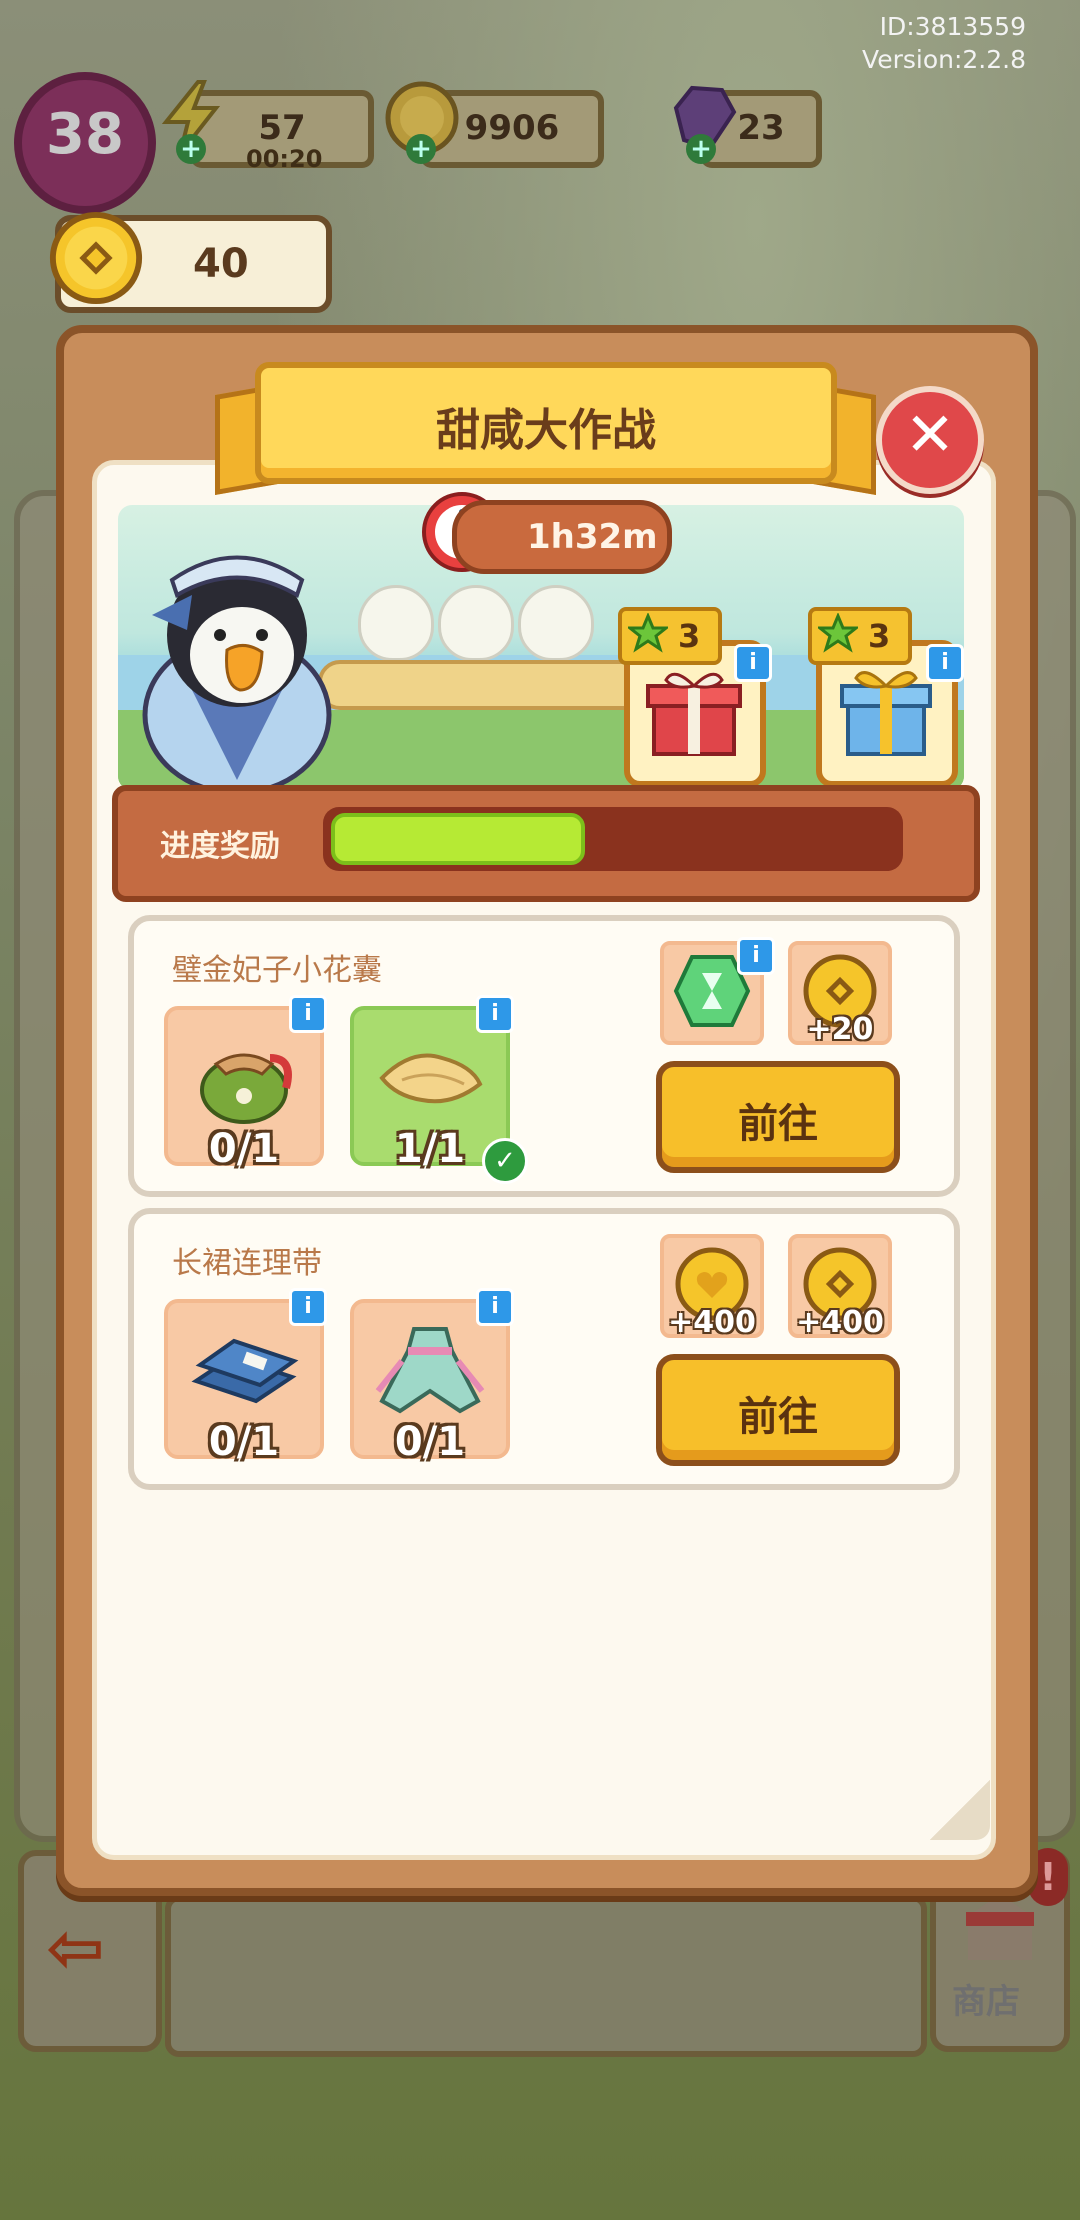 This screenshot has width=1080, height=2220. I want to click on shop-icon, so click(1000, 1927).